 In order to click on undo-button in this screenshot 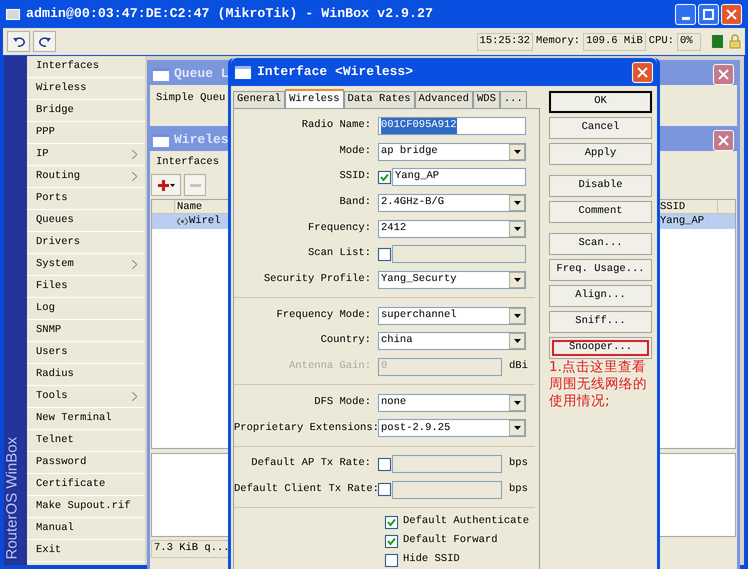, I will do `click(18, 41)`.